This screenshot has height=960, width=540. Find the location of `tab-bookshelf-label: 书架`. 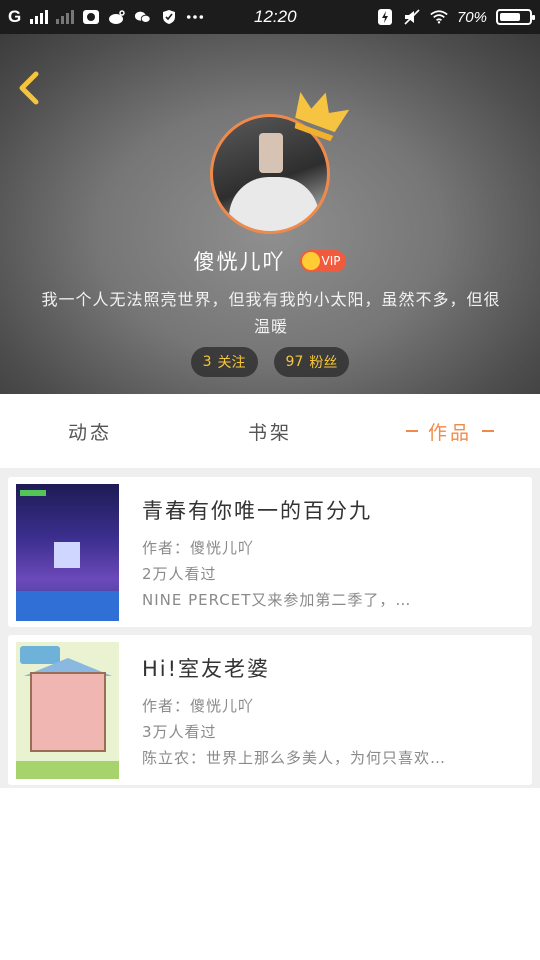

tab-bookshelf-label: 书架 is located at coordinates (269, 432).